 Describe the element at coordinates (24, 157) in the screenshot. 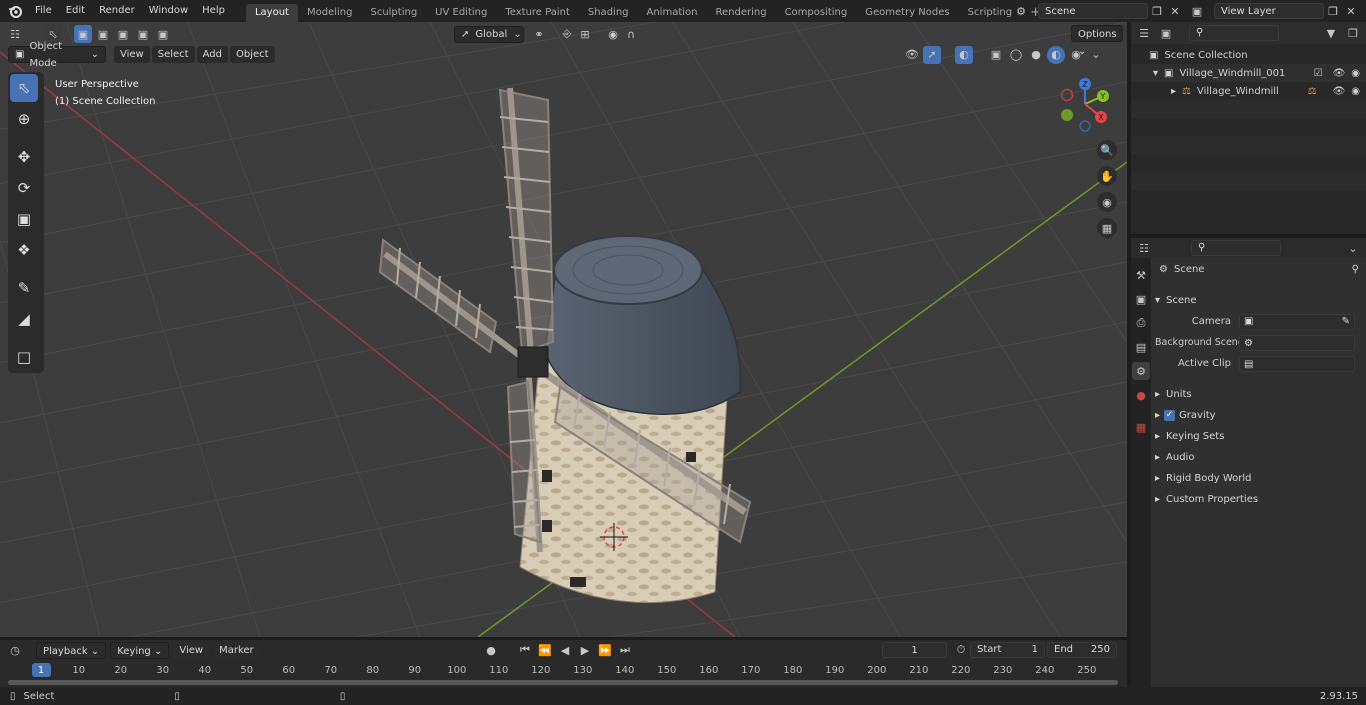

I see `move-tool-icon: ✥` at that location.